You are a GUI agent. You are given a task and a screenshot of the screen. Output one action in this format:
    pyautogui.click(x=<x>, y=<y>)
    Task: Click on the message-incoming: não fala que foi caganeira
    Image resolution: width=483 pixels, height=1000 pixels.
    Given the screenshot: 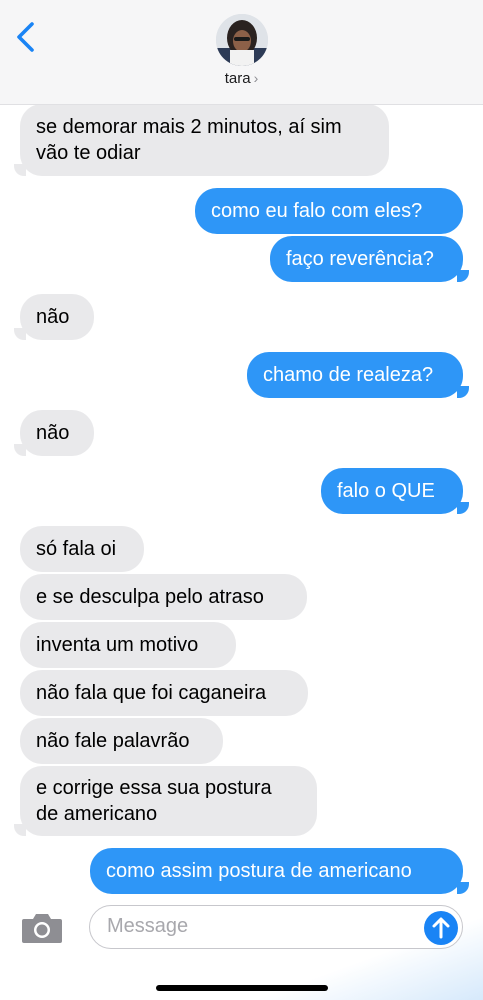 What is the action you would take?
    pyautogui.click(x=164, y=693)
    